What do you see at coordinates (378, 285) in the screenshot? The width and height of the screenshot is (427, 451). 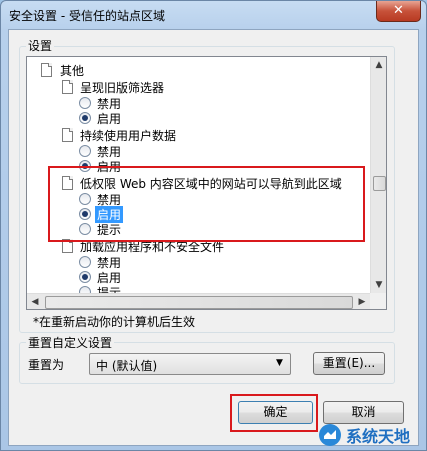 I see `scroll-down-icon: ▼` at bounding box center [378, 285].